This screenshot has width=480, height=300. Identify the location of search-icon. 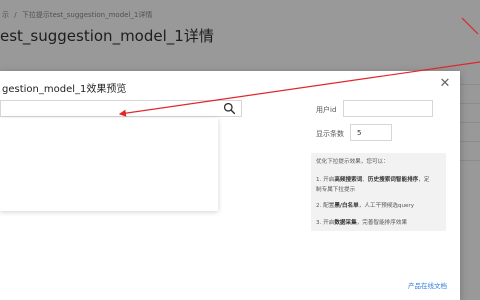
(229, 108).